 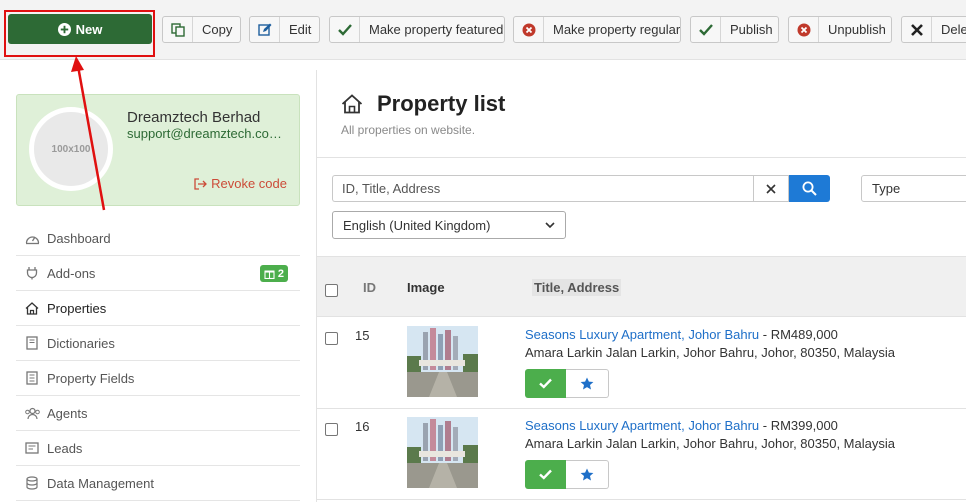 What do you see at coordinates (953, 29) in the screenshot?
I see `delete-label: Delete` at bounding box center [953, 29].